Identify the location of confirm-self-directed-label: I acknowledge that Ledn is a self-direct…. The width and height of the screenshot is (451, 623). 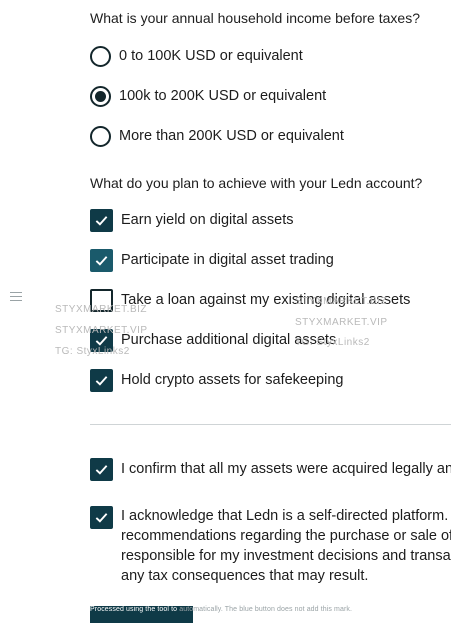
(286, 546).